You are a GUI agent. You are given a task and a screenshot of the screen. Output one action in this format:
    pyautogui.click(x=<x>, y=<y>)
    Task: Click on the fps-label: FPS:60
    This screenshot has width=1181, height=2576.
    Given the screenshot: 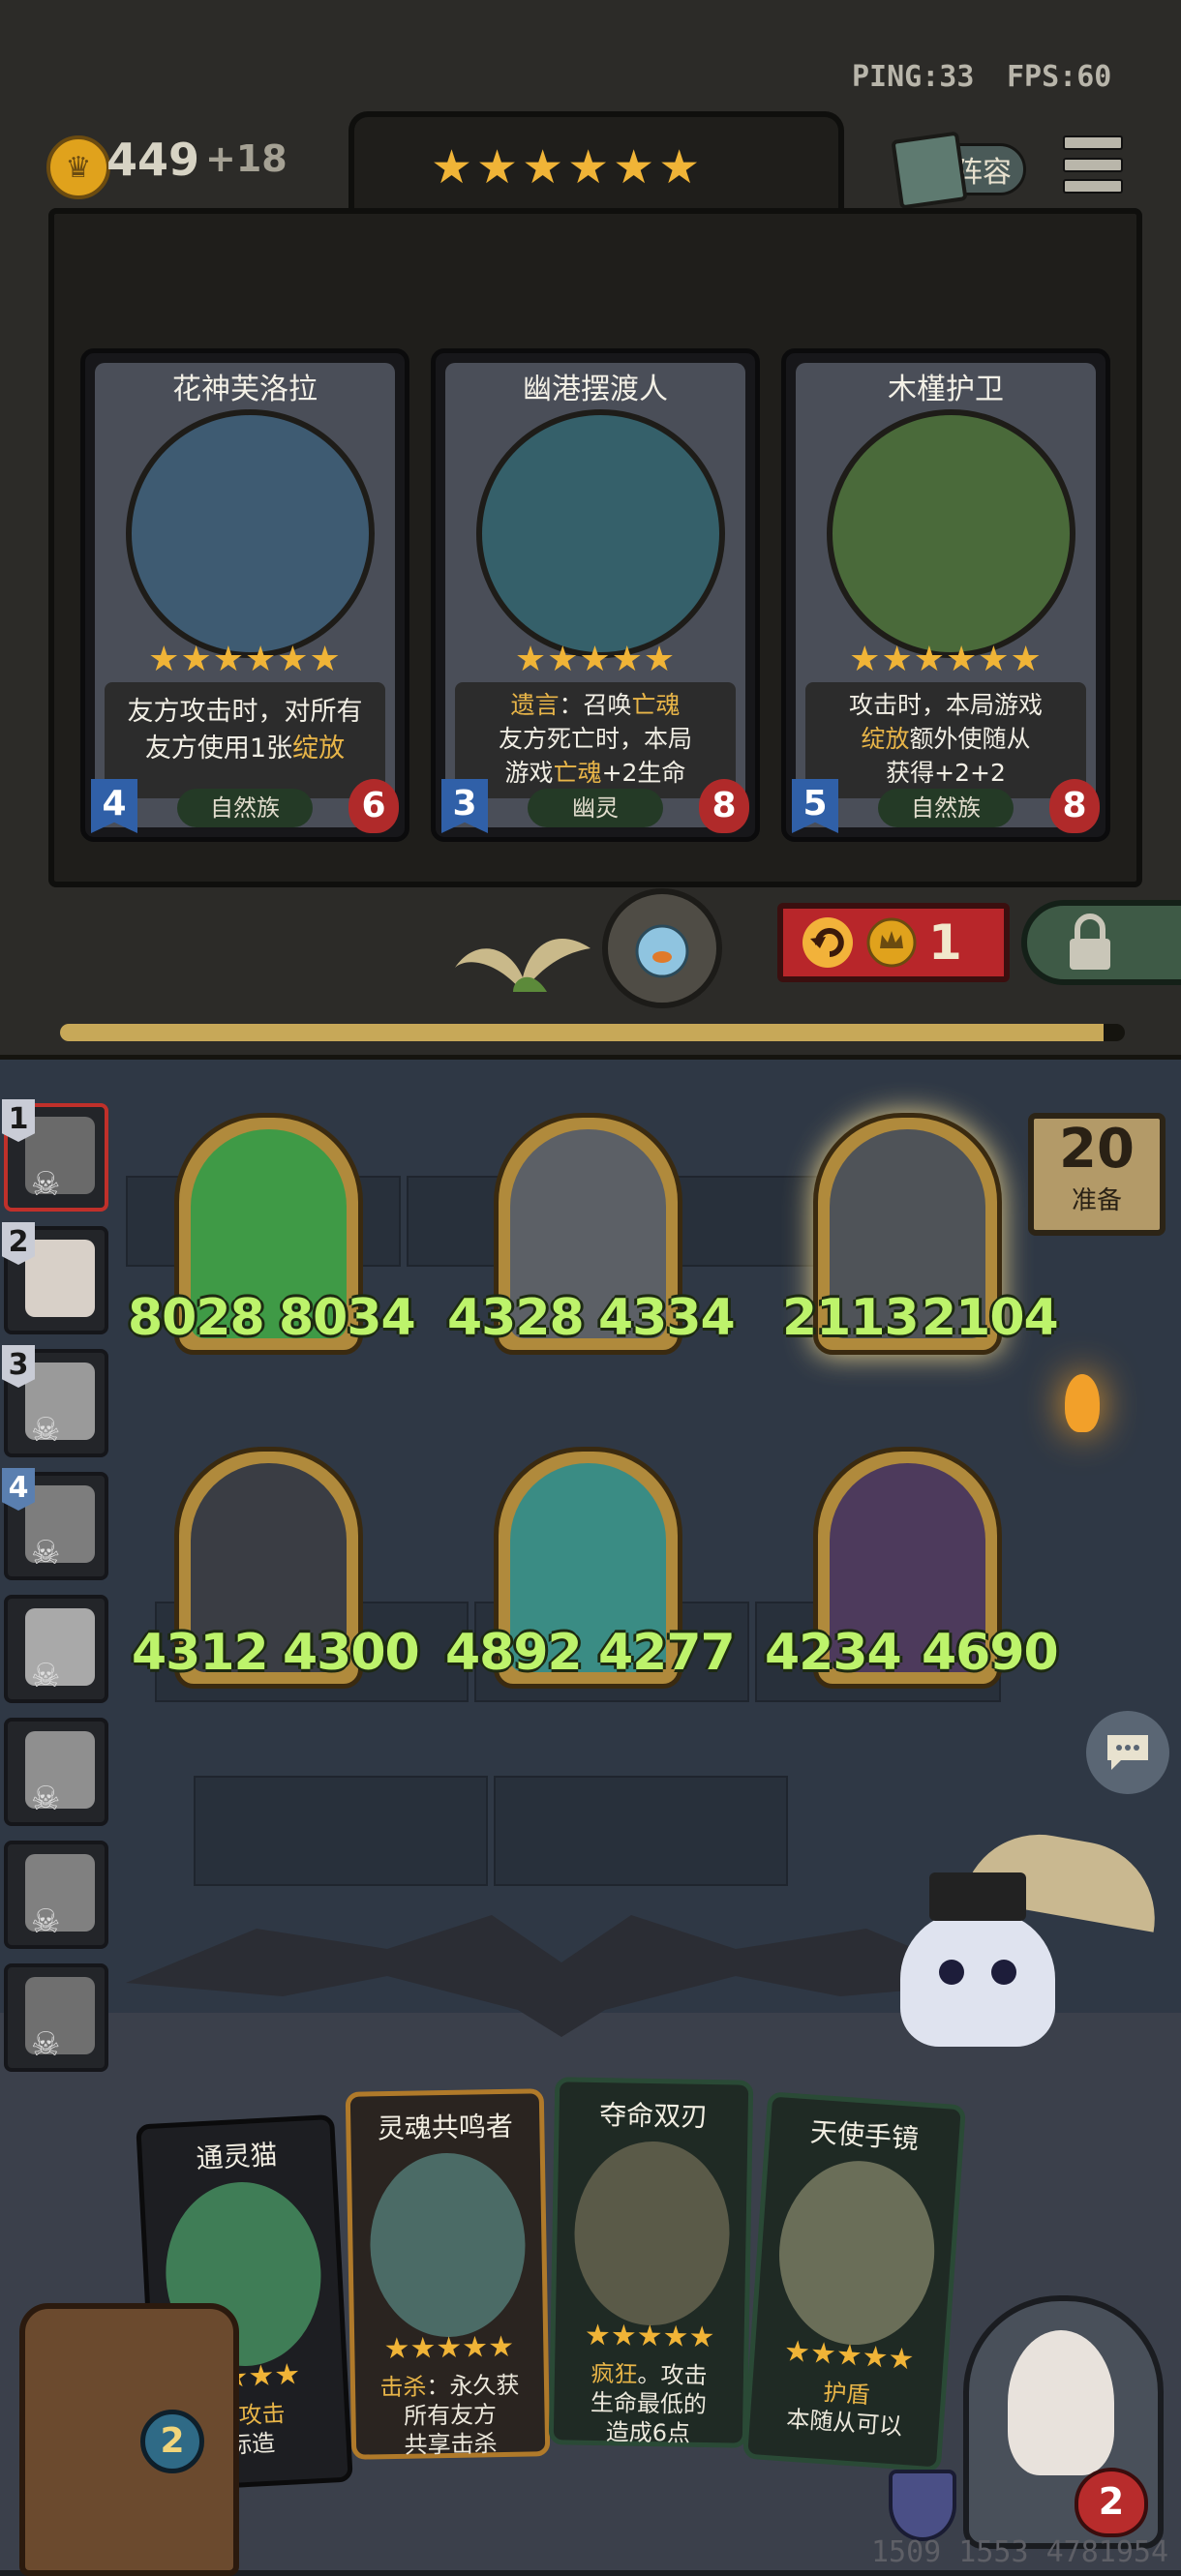 What is the action you would take?
    pyautogui.click(x=1059, y=77)
    